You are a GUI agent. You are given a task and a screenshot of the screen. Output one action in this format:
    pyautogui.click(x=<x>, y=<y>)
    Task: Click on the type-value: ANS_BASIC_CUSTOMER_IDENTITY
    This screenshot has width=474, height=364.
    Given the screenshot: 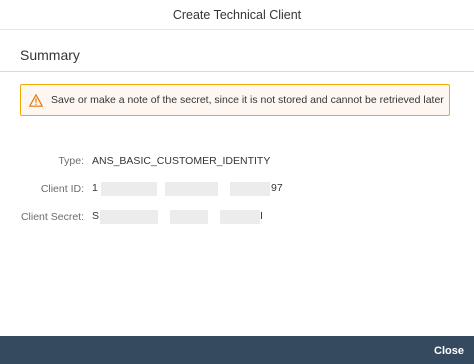 What is the action you would take?
    pyautogui.click(x=181, y=161)
    